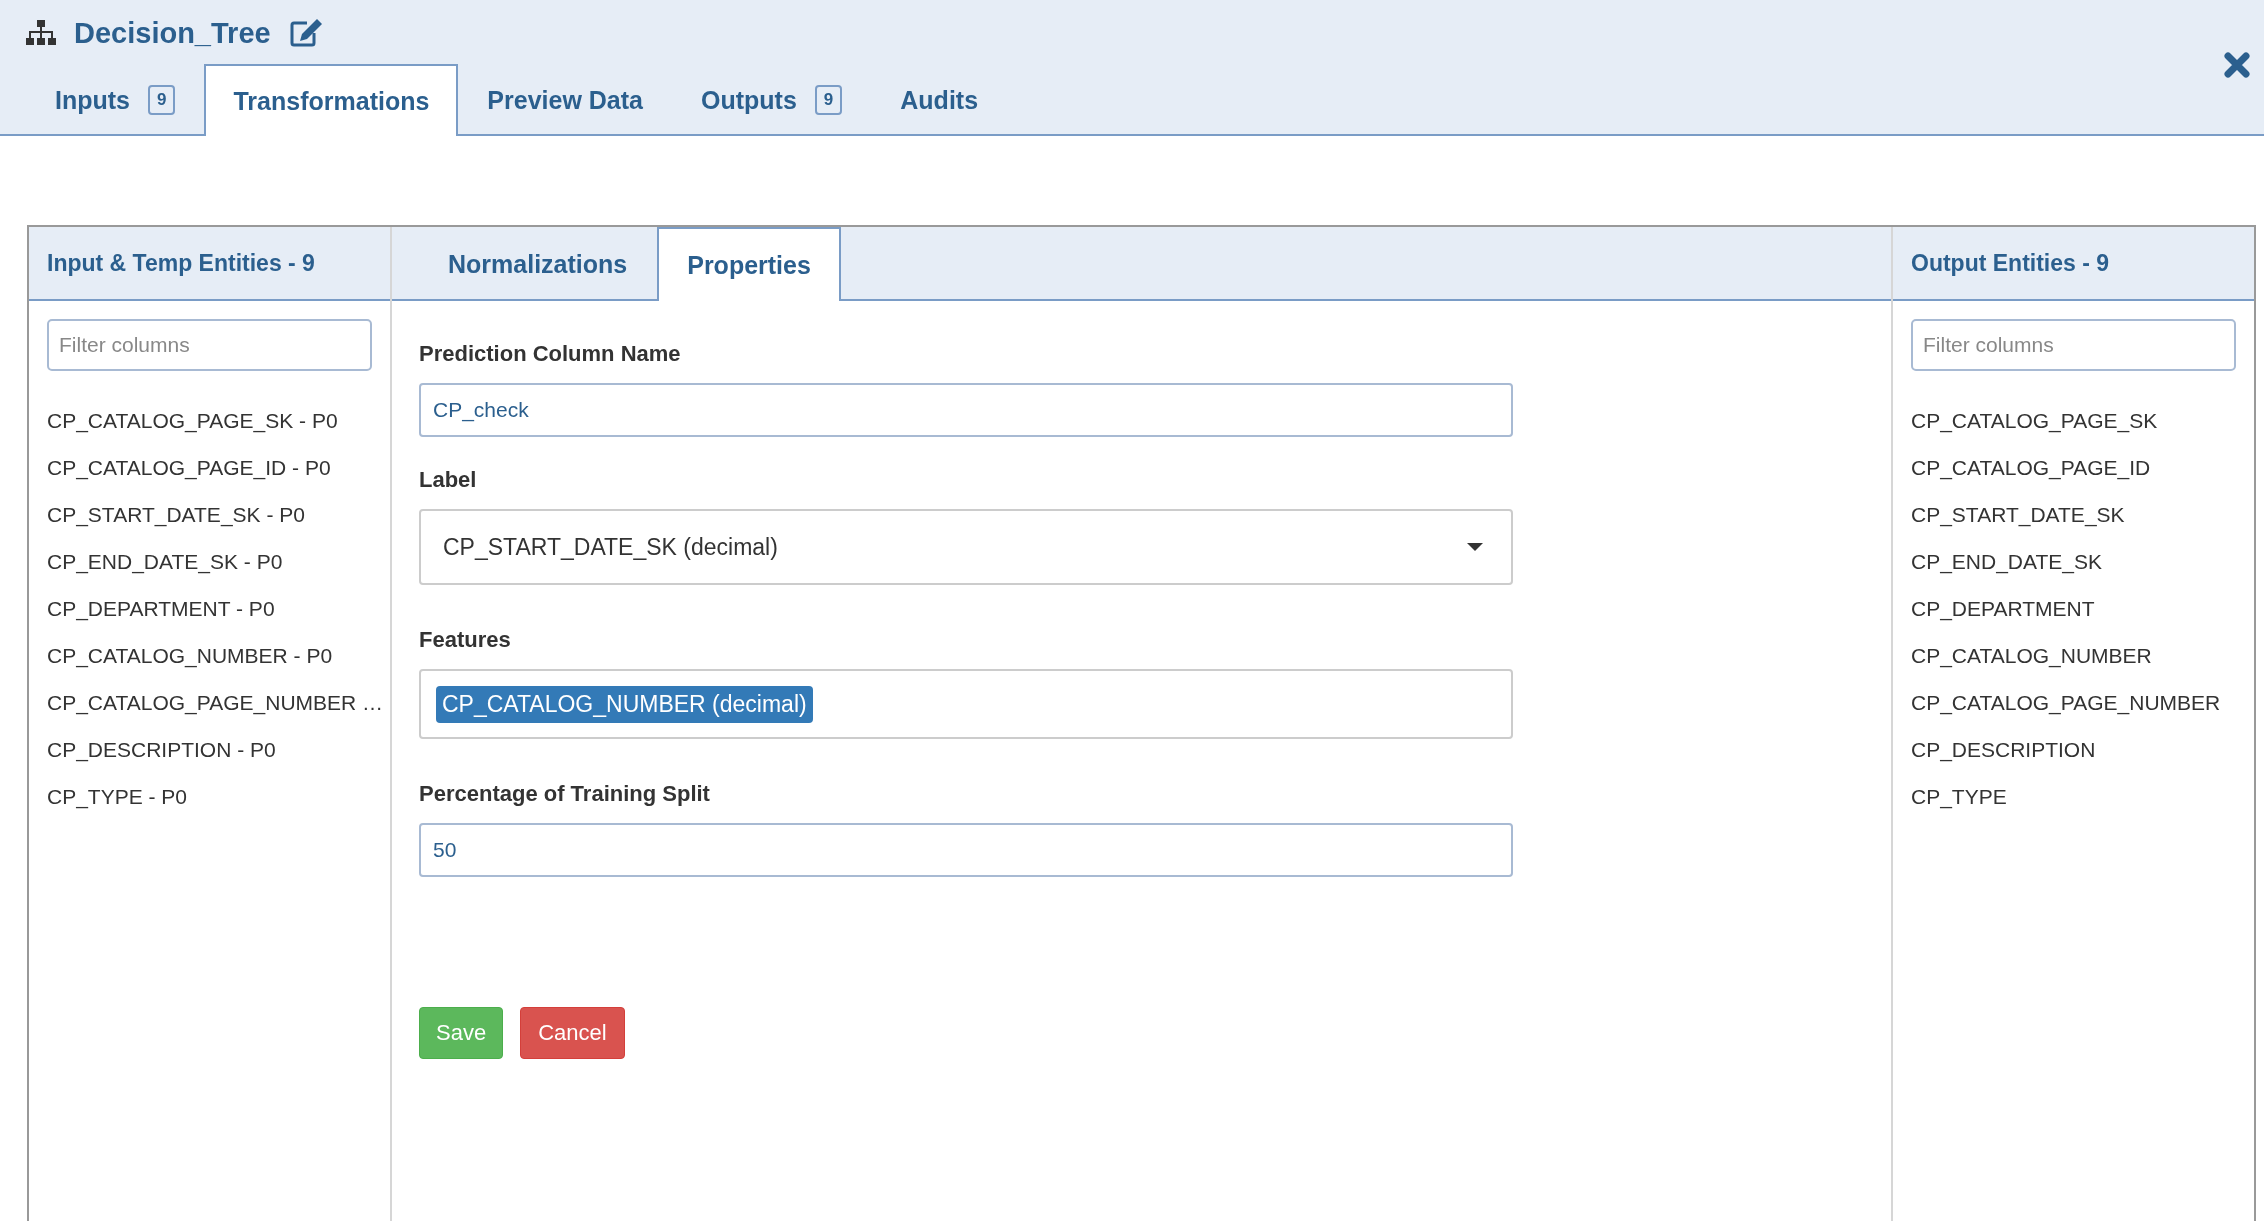 This screenshot has height=1228, width=2264. I want to click on column-item: CP_DEPARTMENT, so click(2003, 608).